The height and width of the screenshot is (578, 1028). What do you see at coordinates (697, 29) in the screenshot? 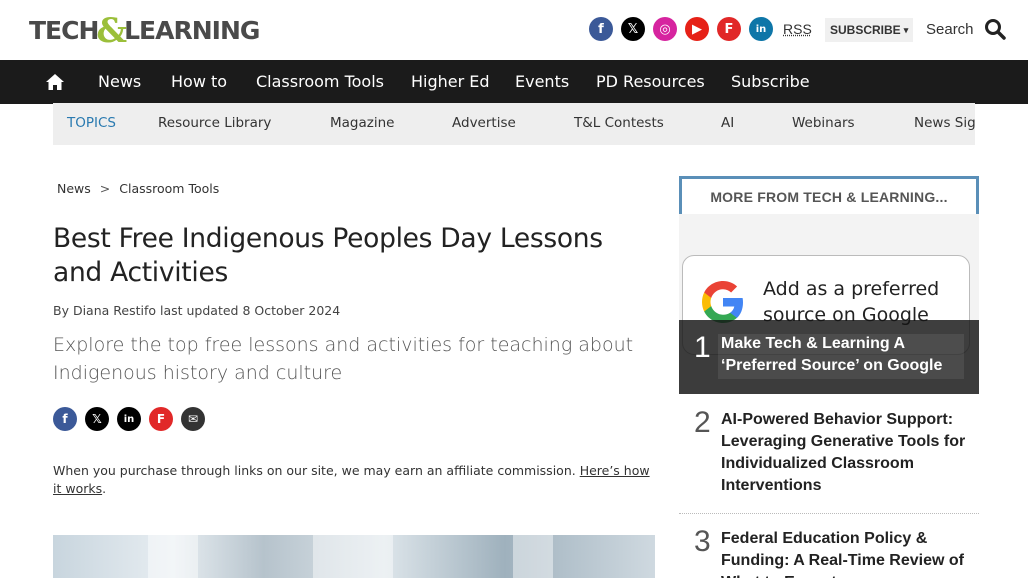
I see `youtube-icon: ▶` at bounding box center [697, 29].